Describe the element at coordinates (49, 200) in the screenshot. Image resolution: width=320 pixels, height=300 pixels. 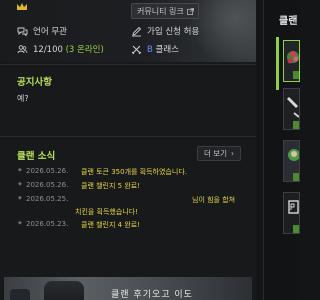
I see `news-date: 2026.05.25.` at that location.